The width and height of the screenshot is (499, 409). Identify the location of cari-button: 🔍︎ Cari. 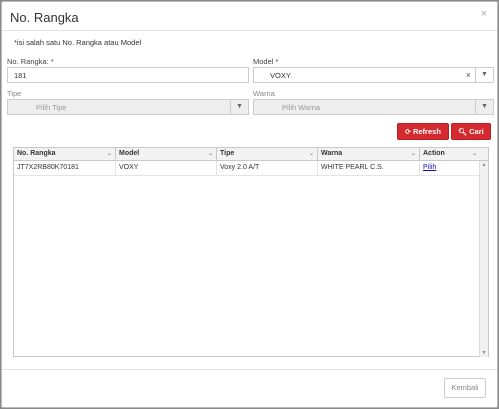
(471, 131).